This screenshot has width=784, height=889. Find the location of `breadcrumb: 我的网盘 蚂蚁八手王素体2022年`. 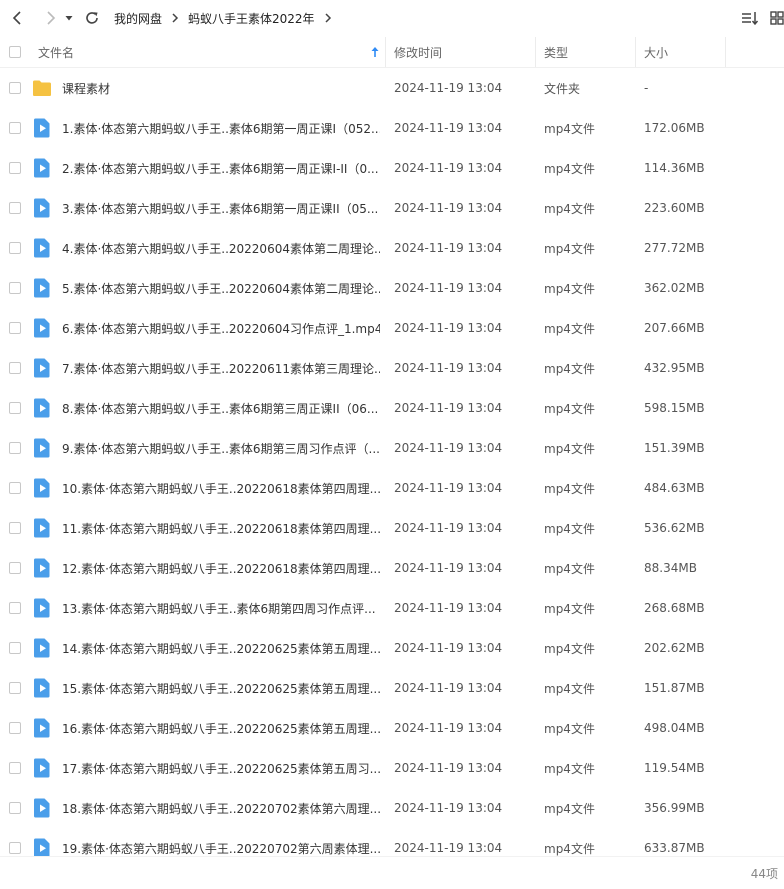

breadcrumb: 我的网盘 蚂蚁八手王素体2022年 is located at coordinates (227, 18).